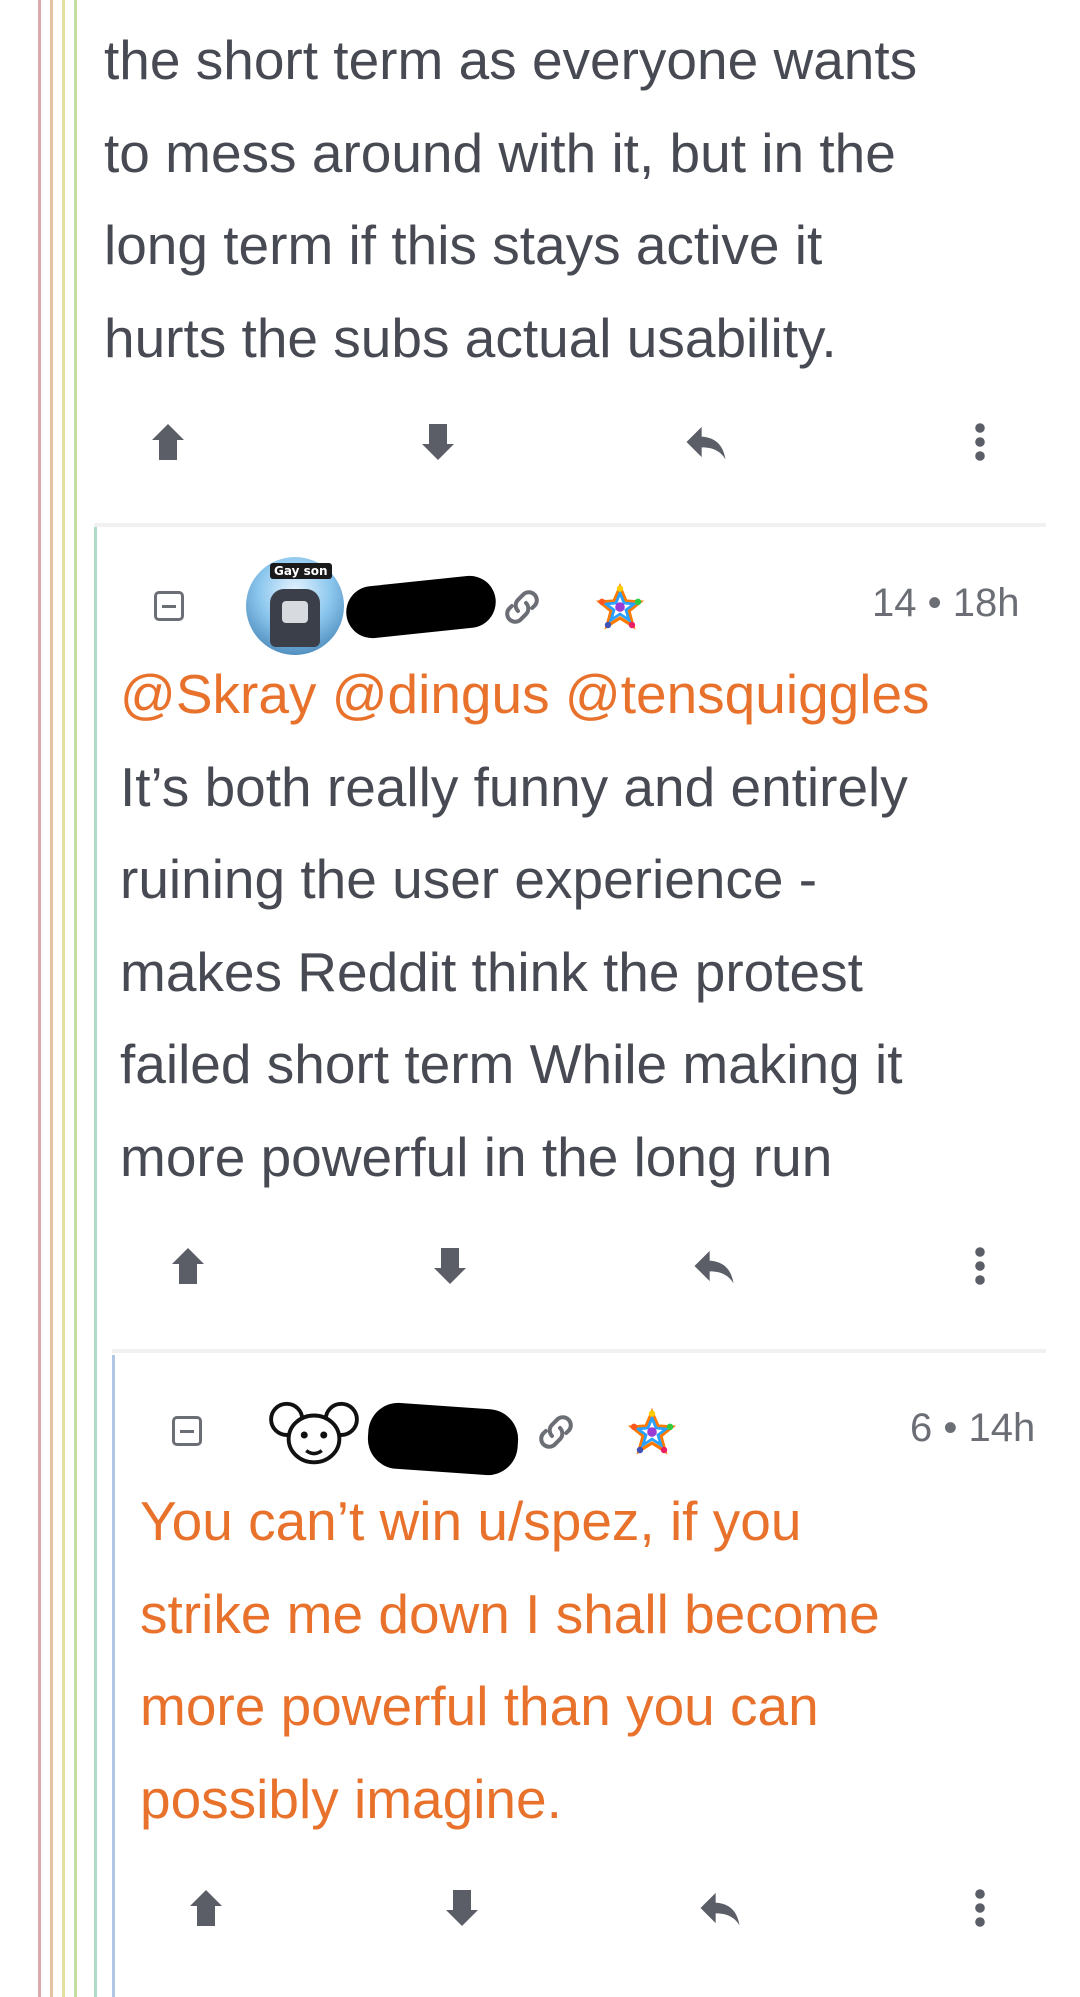 This screenshot has height=1997, width=1080. I want to click on comment-line: failed short term While making it, so click(511, 1064).